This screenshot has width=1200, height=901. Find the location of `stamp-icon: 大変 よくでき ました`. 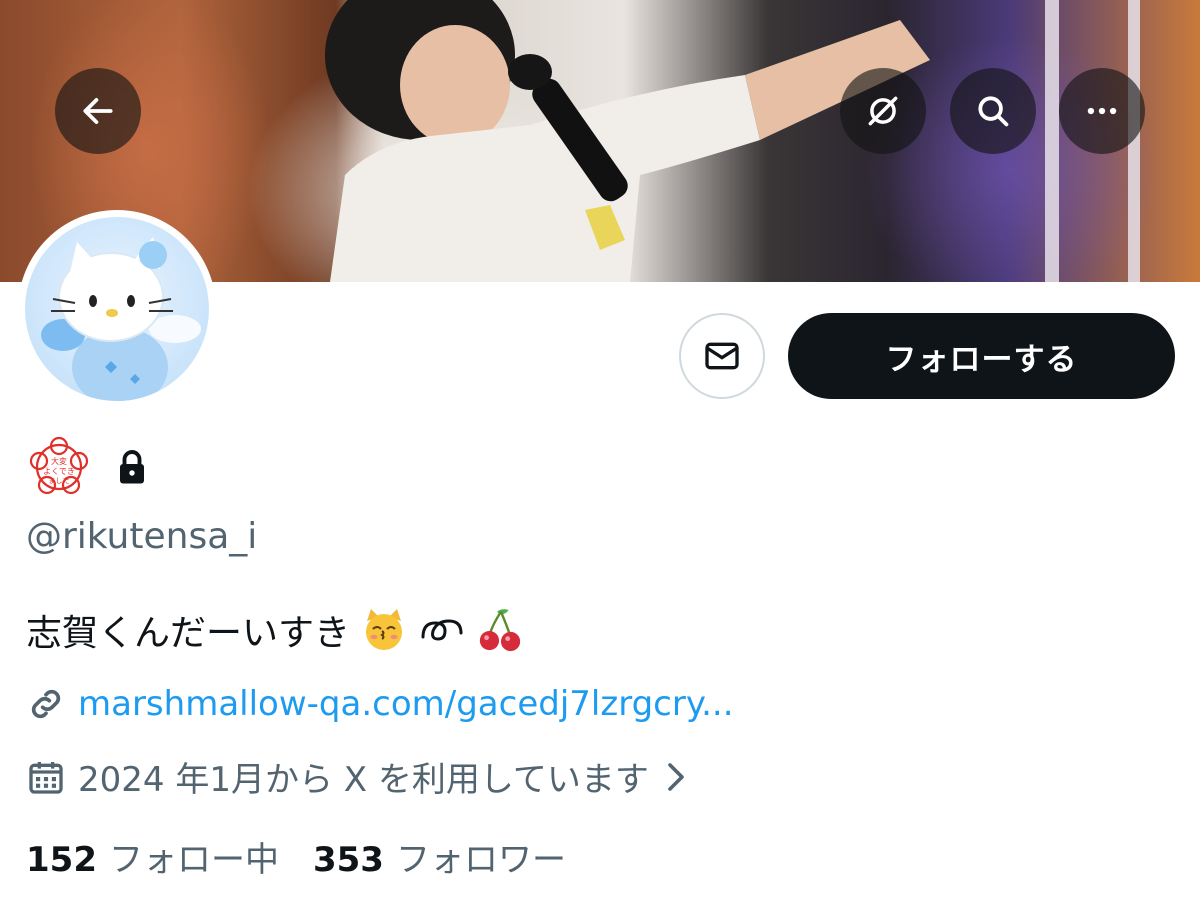

stamp-icon: 大変 よくでき ました is located at coordinates (59, 465).